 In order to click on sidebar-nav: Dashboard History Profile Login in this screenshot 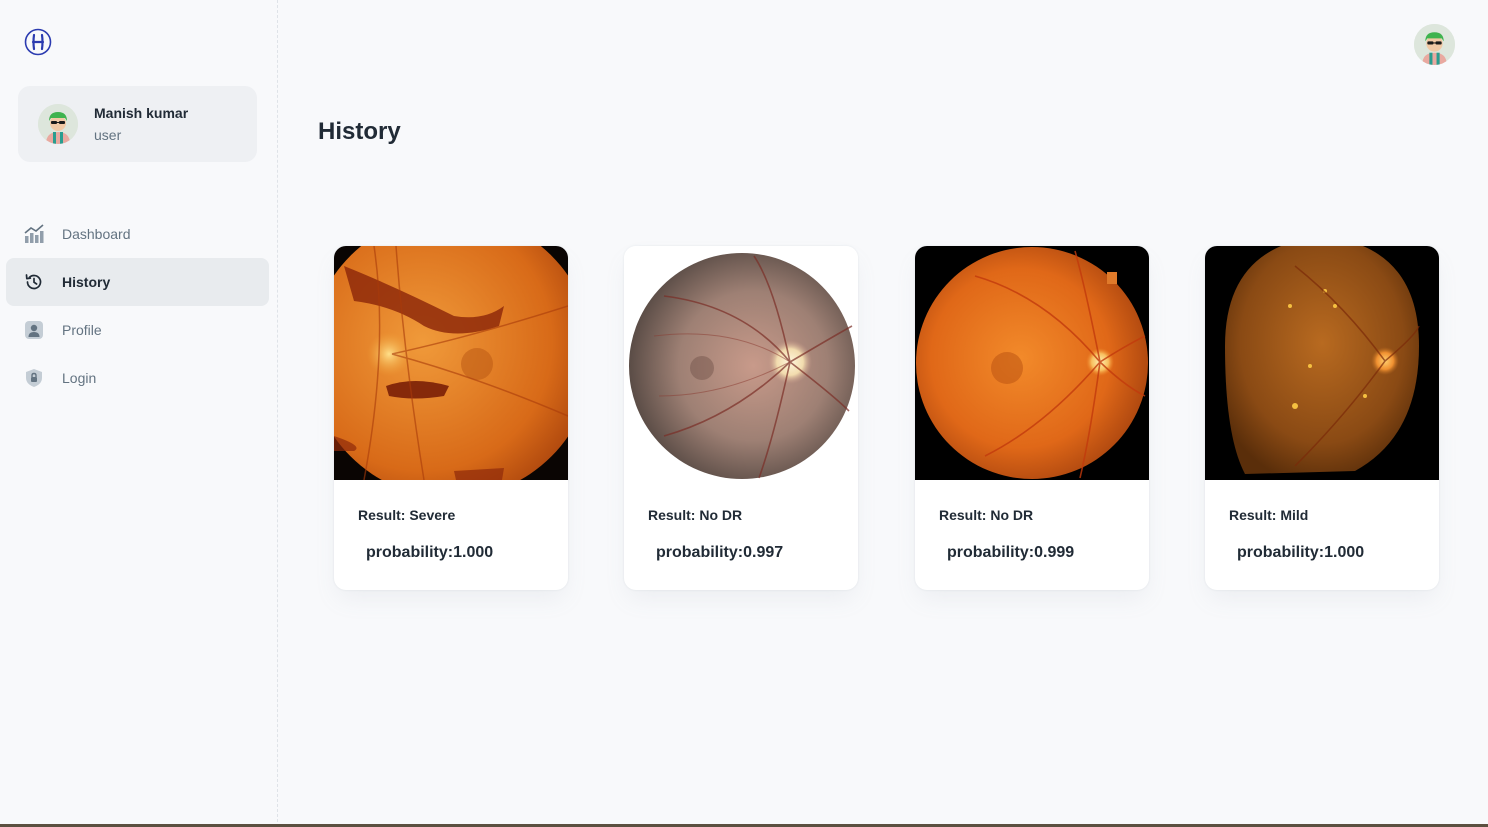, I will do `click(137, 306)`.